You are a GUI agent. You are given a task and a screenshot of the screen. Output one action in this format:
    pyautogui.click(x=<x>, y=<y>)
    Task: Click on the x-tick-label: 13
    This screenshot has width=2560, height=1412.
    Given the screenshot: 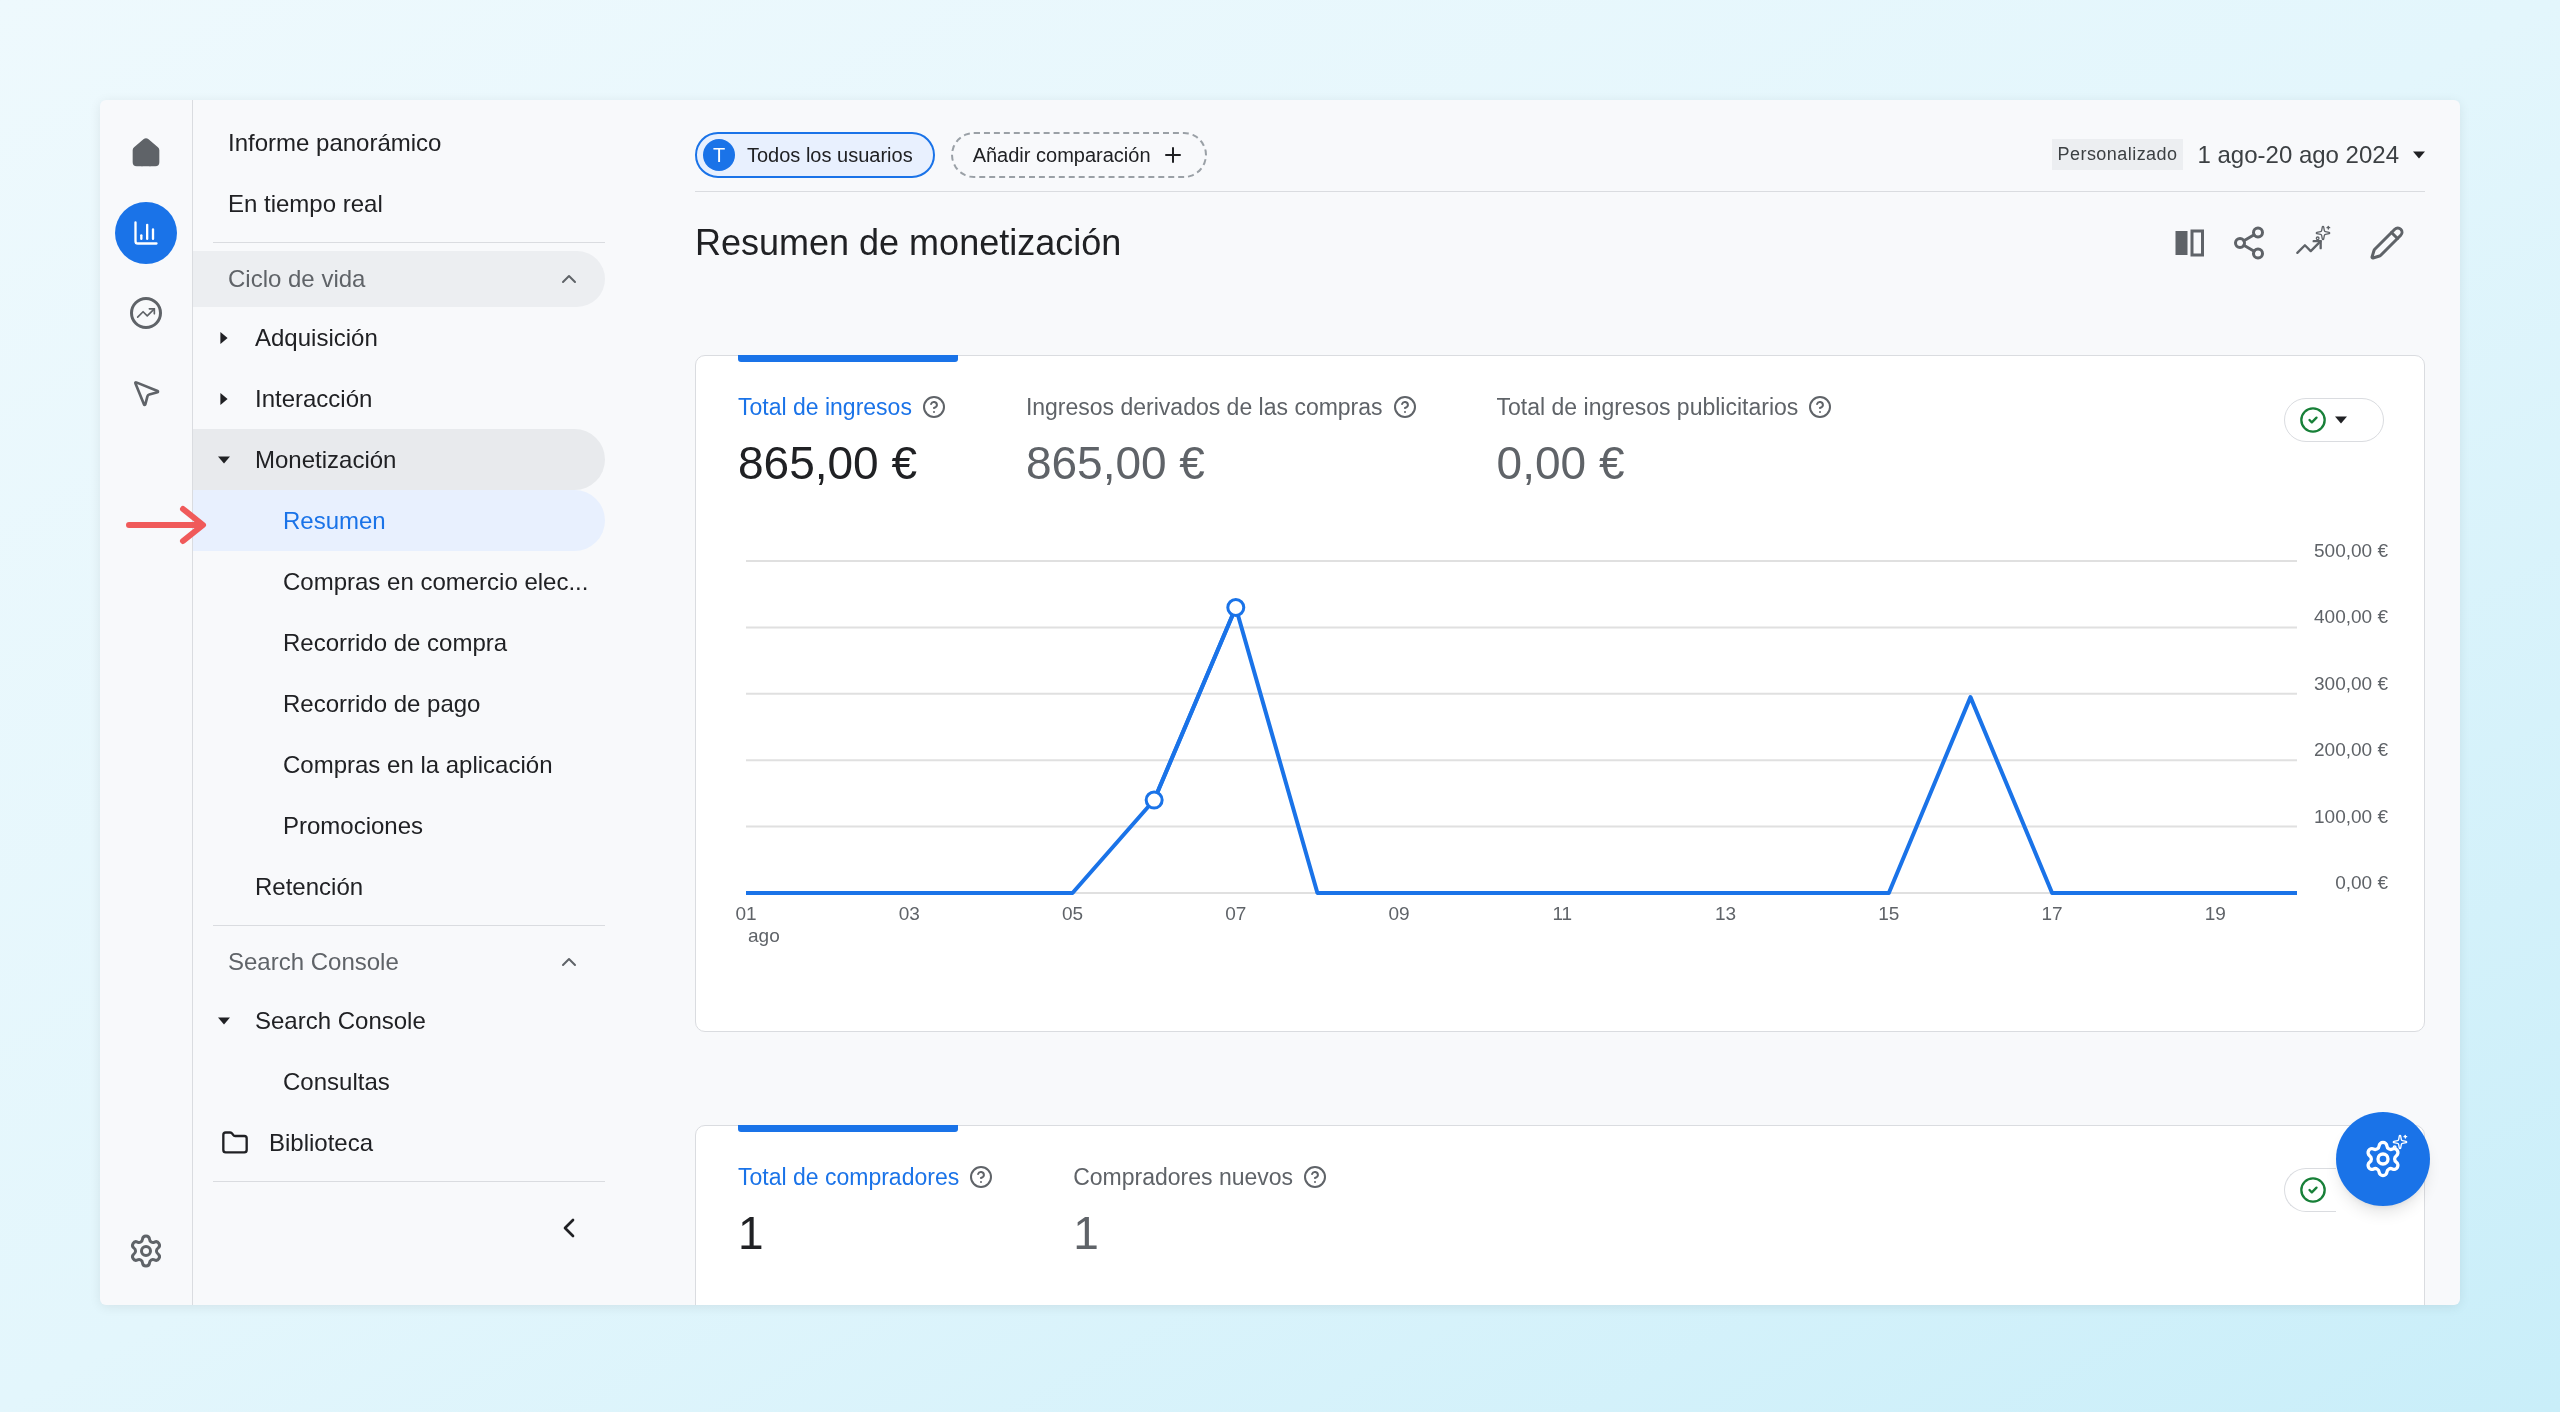 What is the action you would take?
    pyautogui.click(x=1726, y=913)
    